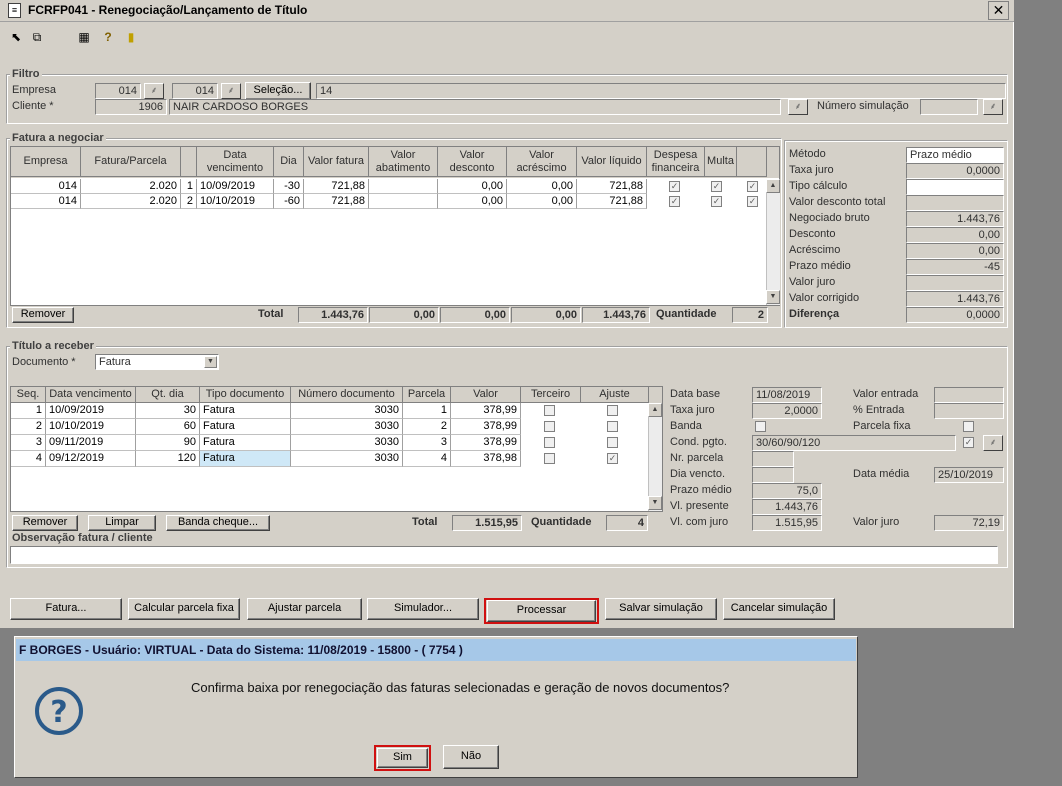 This screenshot has height=786, width=1062. I want to click on cond-lookup-button: ⸙, so click(993, 443).